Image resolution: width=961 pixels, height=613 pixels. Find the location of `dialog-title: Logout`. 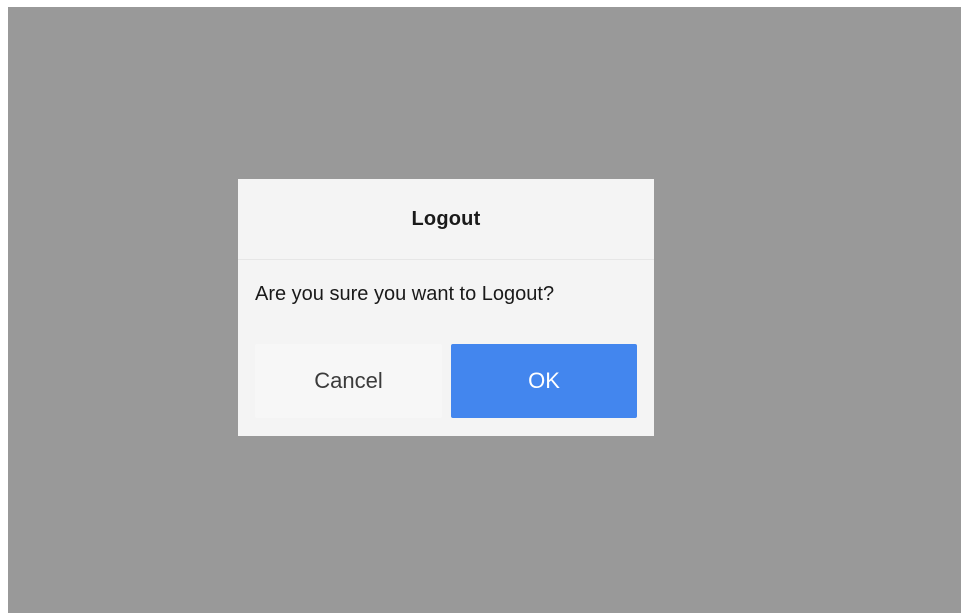

dialog-title: Logout is located at coordinates (446, 218).